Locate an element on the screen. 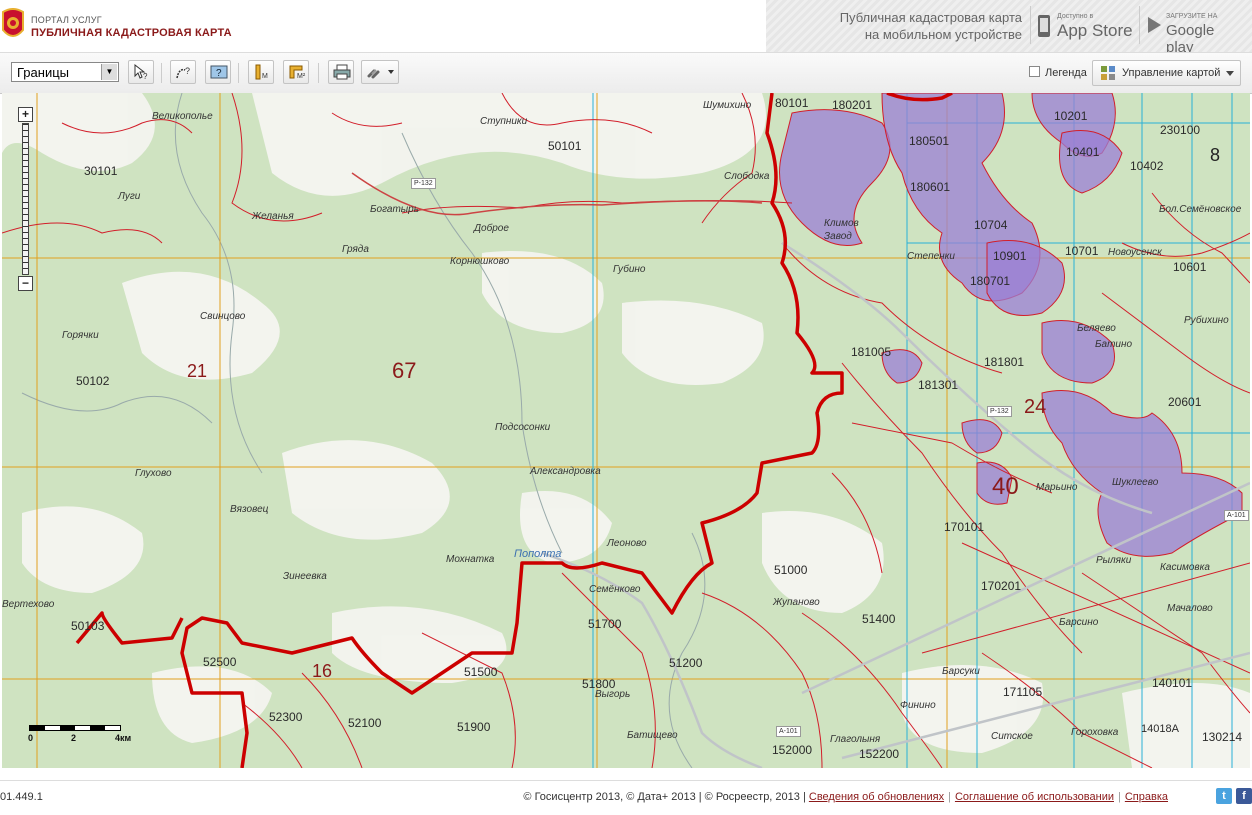 Image resolution: width=1252 pixels, height=815 pixels. cadastral-label: 171105 is located at coordinates (1023, 692).